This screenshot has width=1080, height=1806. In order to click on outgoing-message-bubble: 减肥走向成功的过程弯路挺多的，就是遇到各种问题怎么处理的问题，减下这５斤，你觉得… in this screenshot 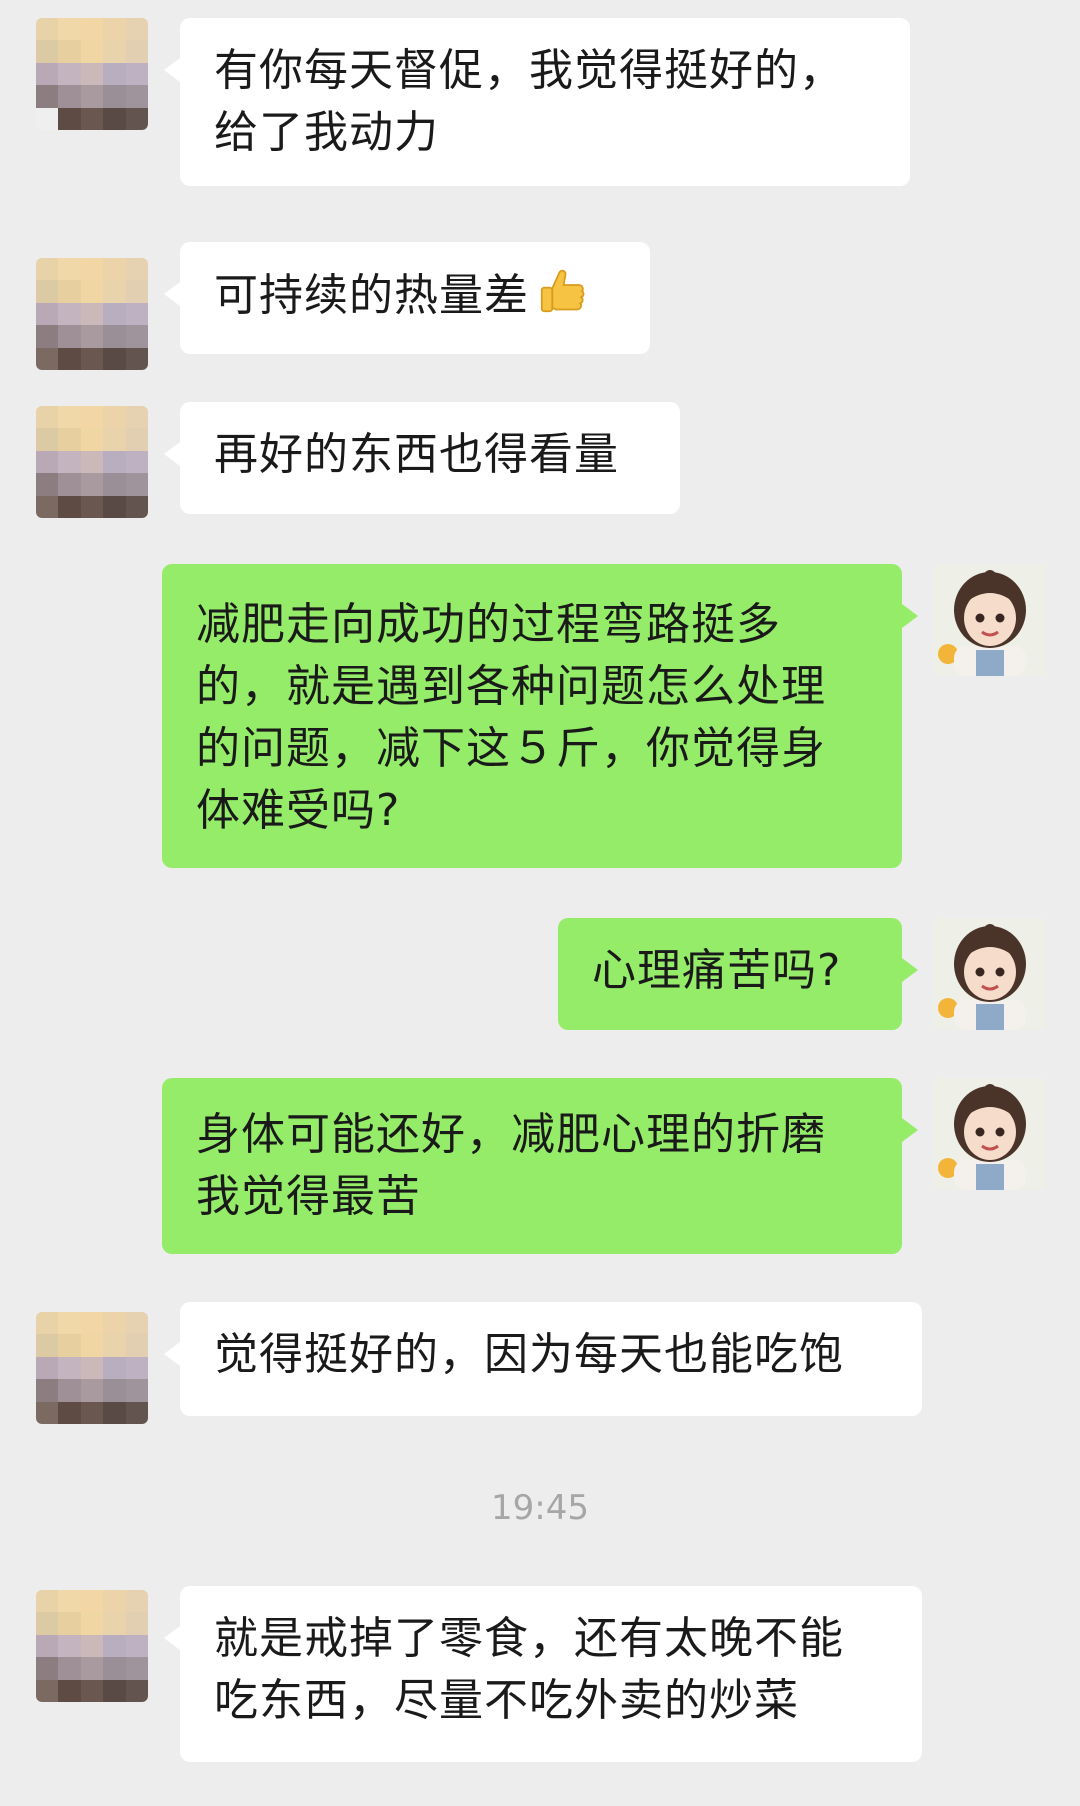, I will do `click(540, 716)`.